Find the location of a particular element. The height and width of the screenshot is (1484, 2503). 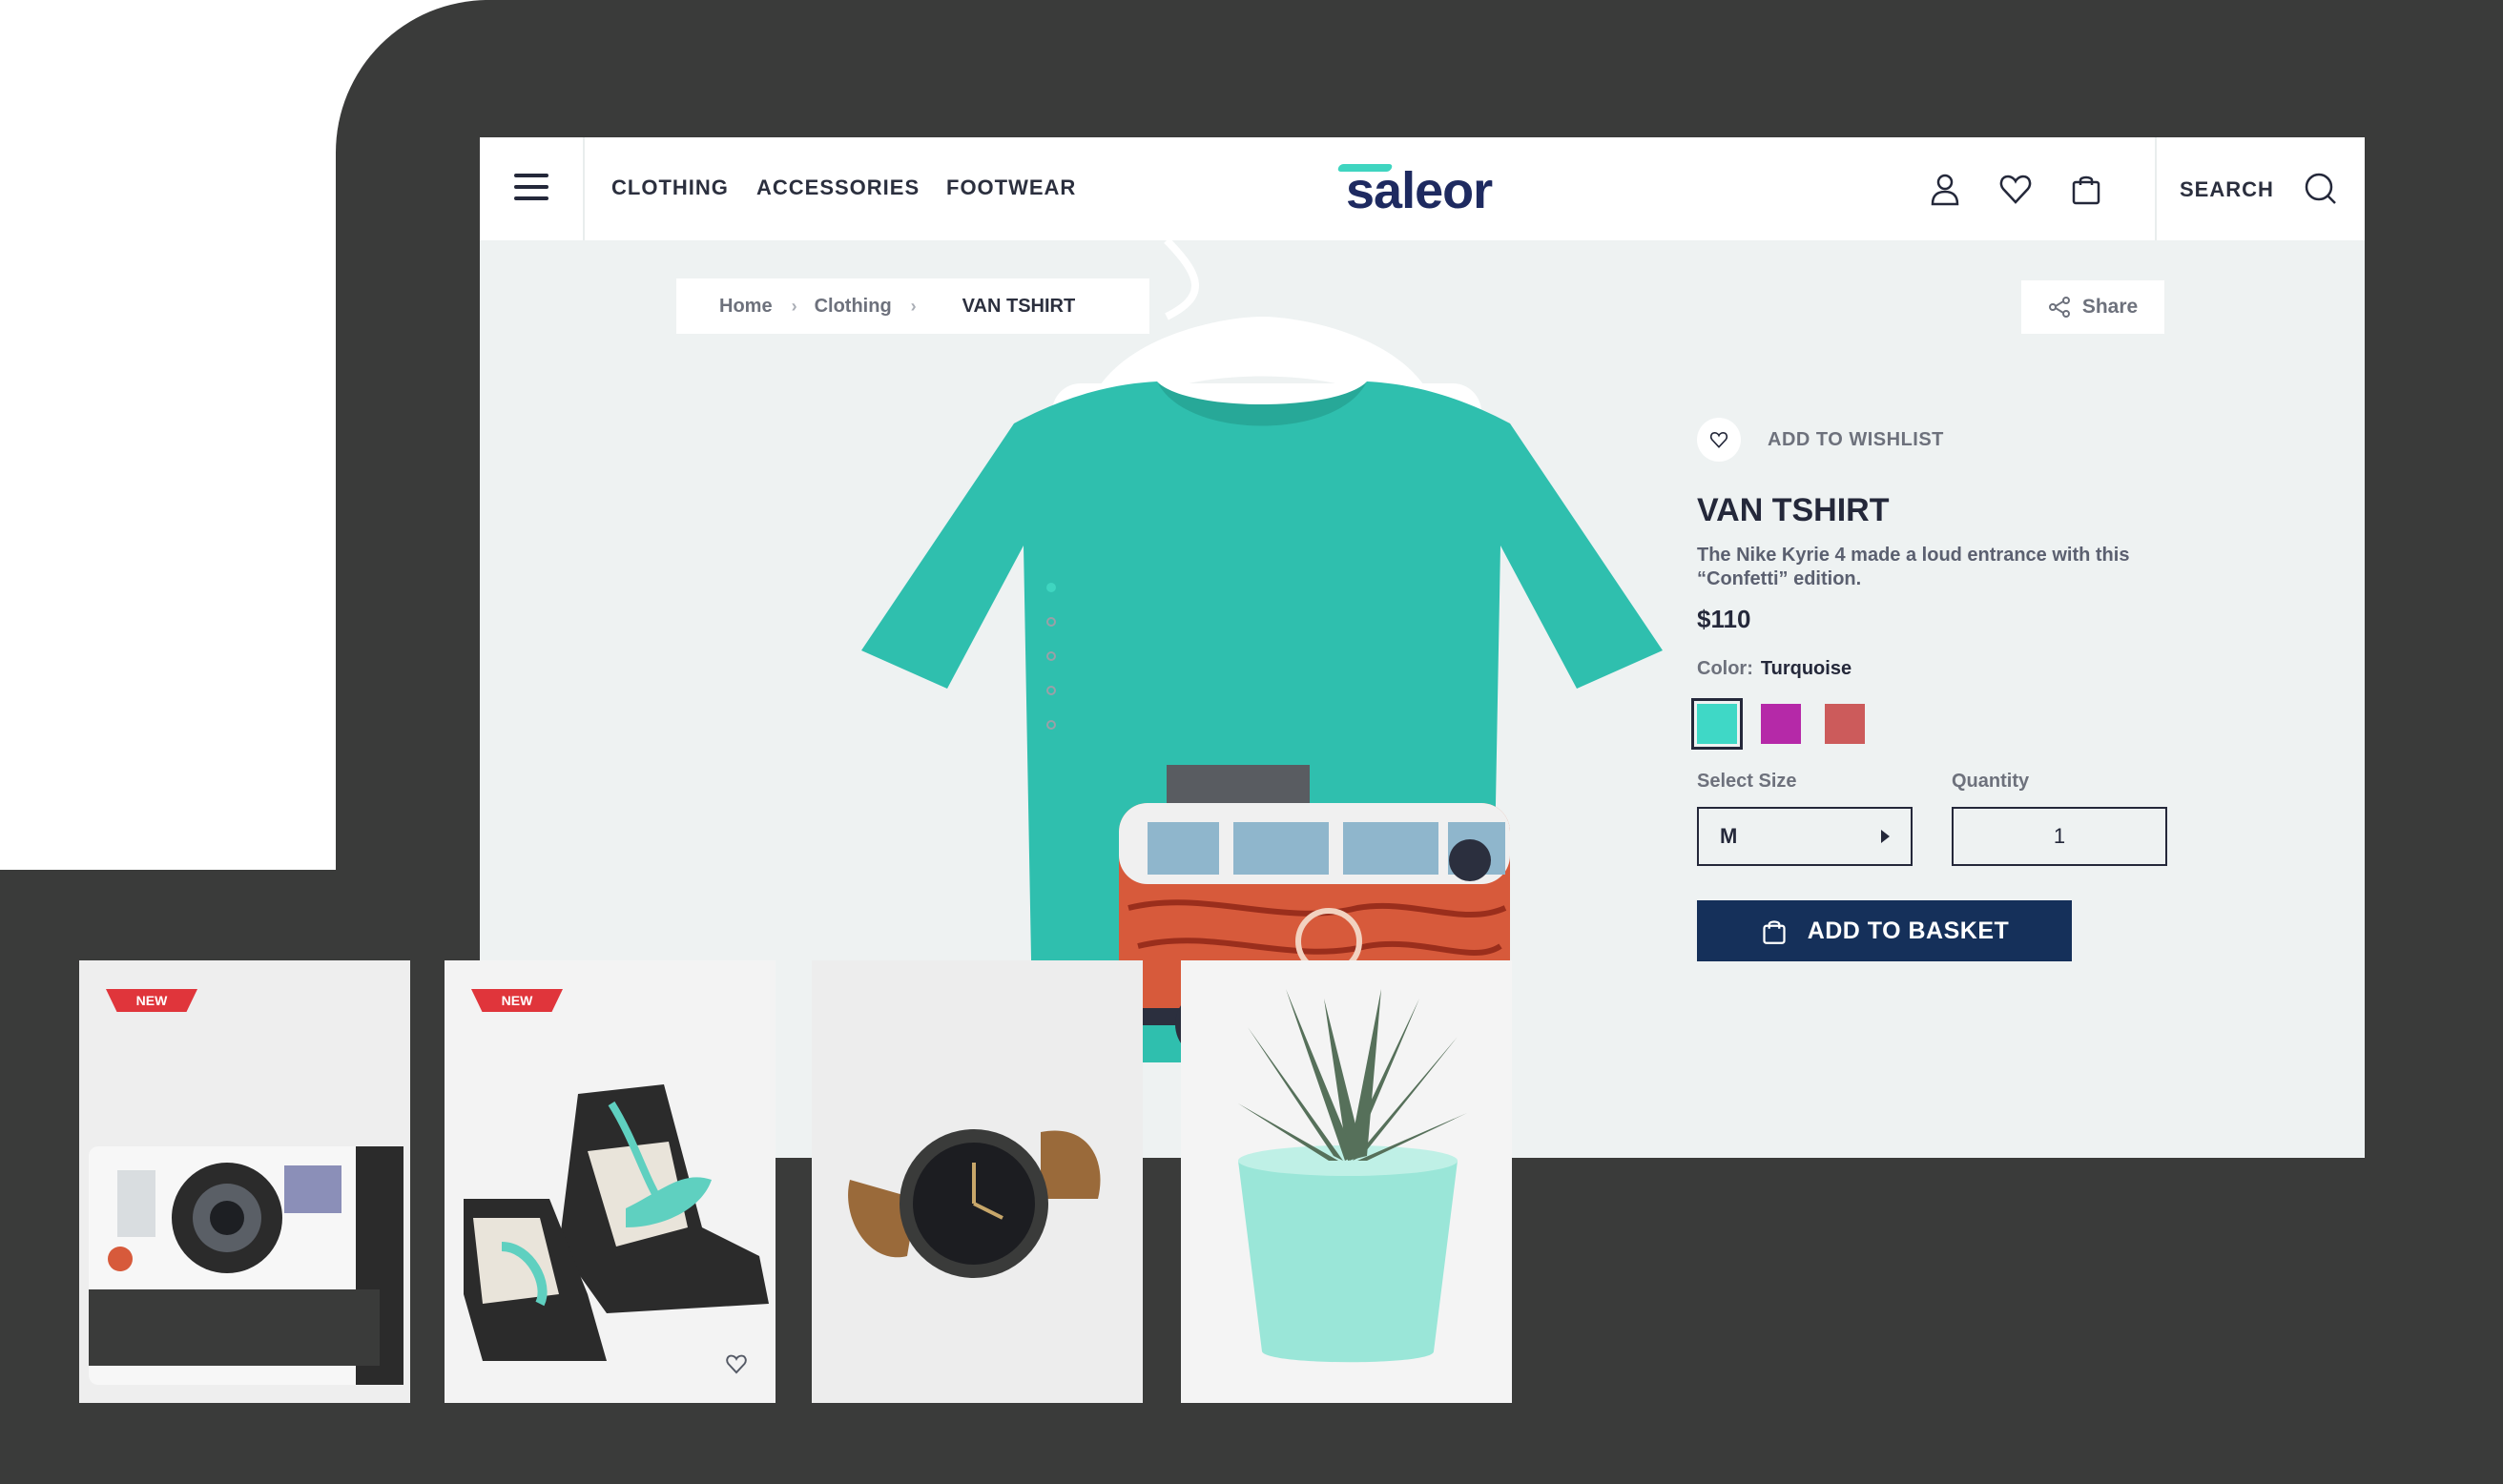

quantity-input: 1 is located at coordinates (2059, 836).